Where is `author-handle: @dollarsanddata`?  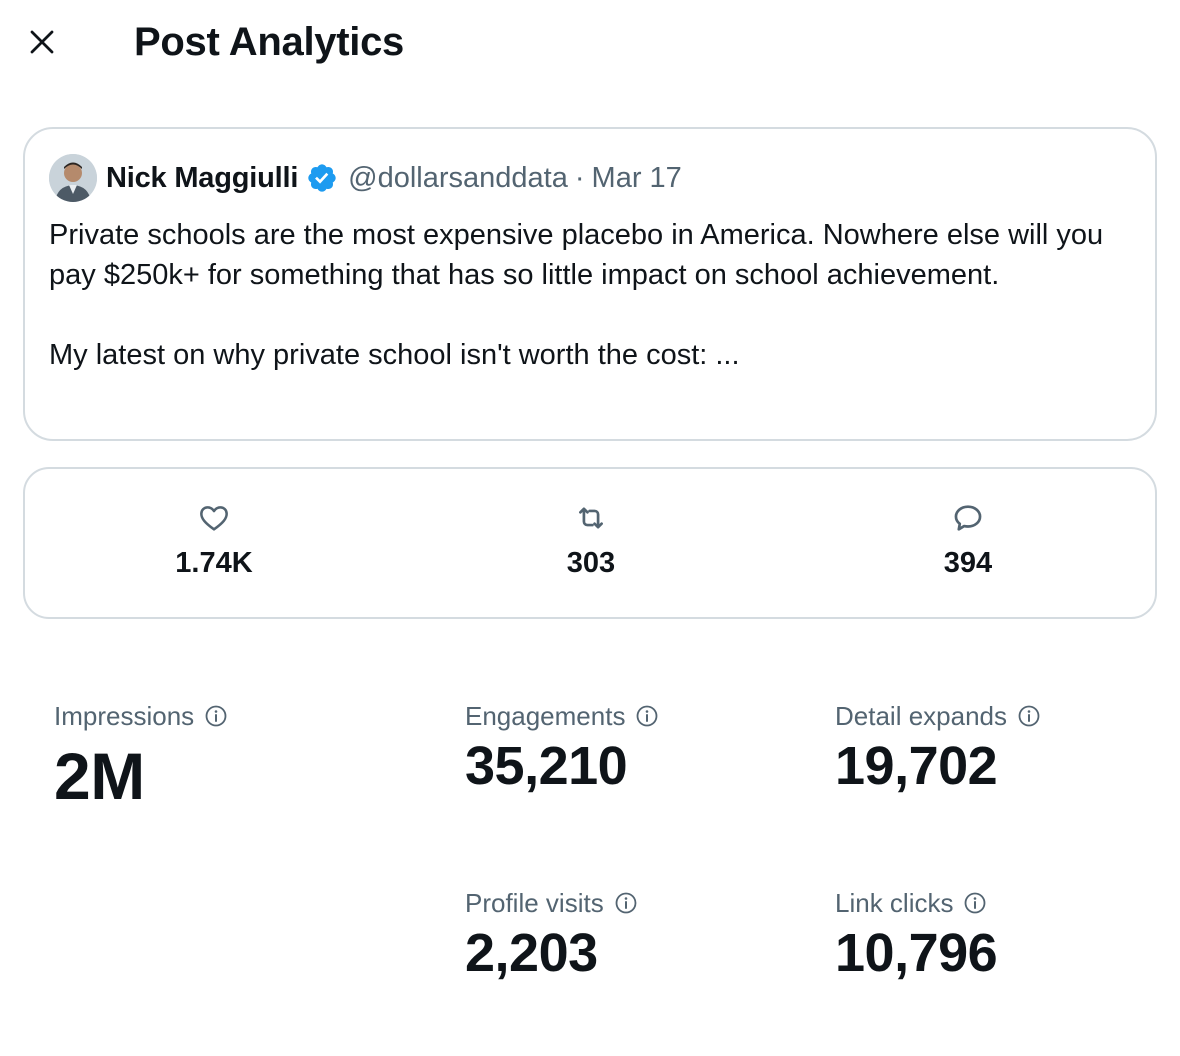 author-handle: @dollarsanddata is located at coordinates (458, 178).